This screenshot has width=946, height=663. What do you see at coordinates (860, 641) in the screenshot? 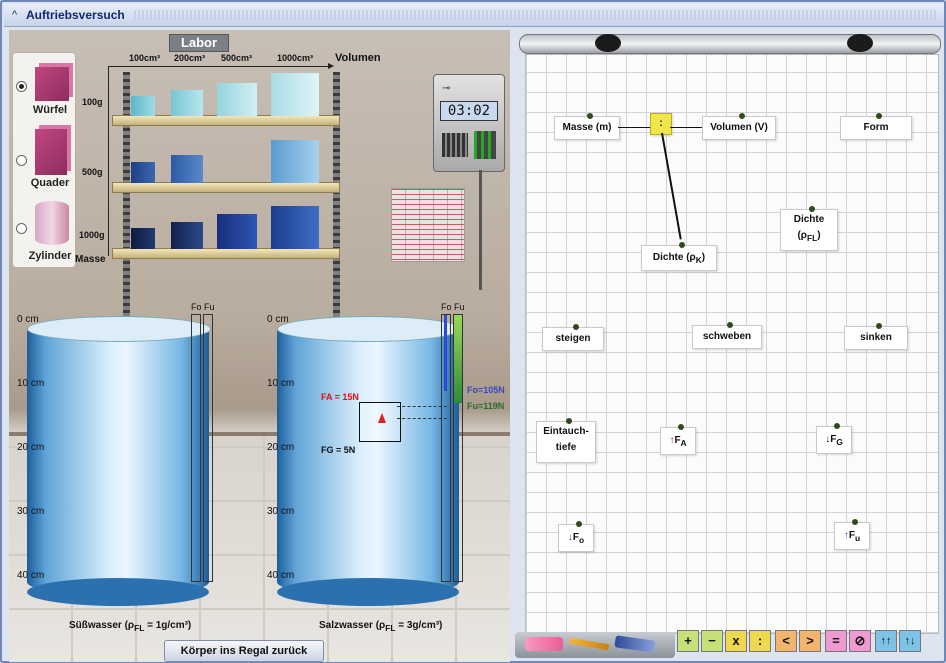
I see `clear-button: ⊘` at bounding box center [860, 641].